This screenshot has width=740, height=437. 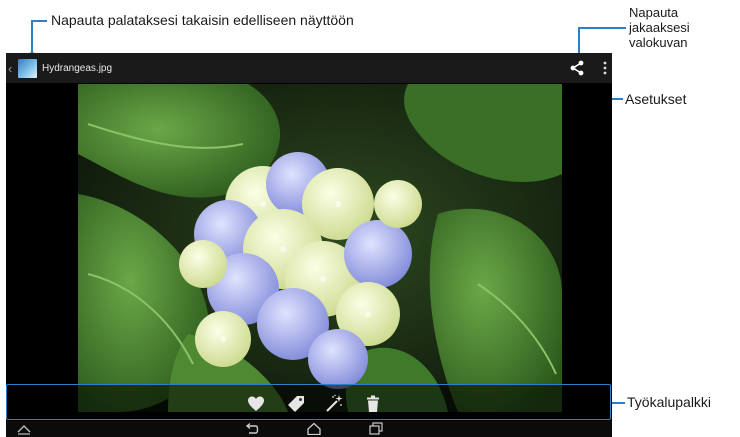 I want to click on more-vertical-icon, so click(x=605, y=68).